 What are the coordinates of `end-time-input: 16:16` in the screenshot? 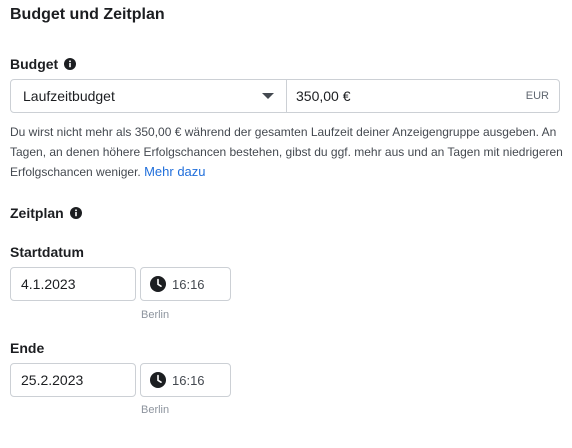 It's located at (185, 380).